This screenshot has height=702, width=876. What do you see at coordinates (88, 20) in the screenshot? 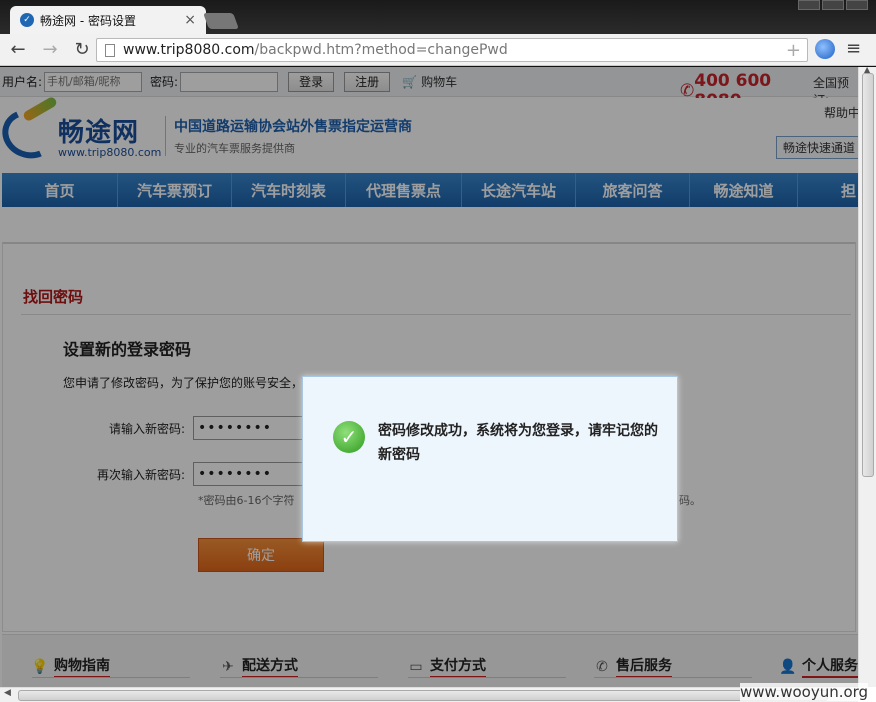
I see `tab-title: 畅途网 - 密码设置` at bounding box center [88, 20].